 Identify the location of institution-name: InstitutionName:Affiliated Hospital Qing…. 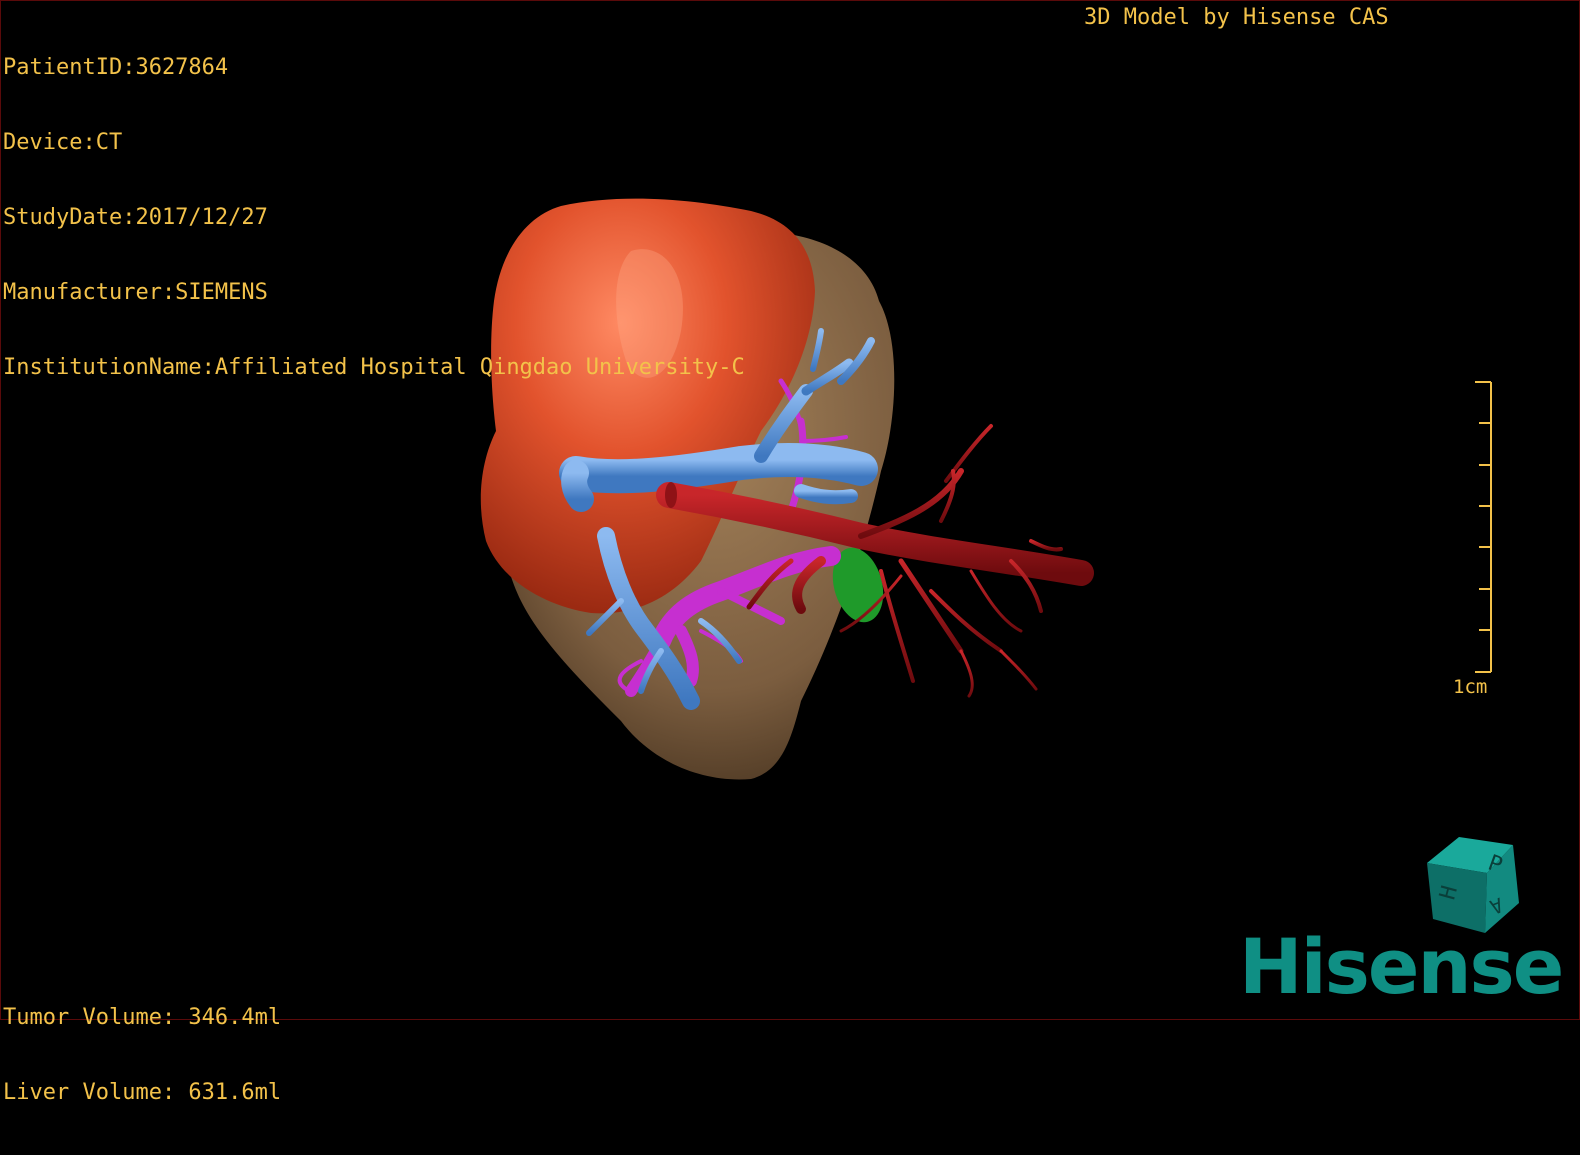
(374, 367).